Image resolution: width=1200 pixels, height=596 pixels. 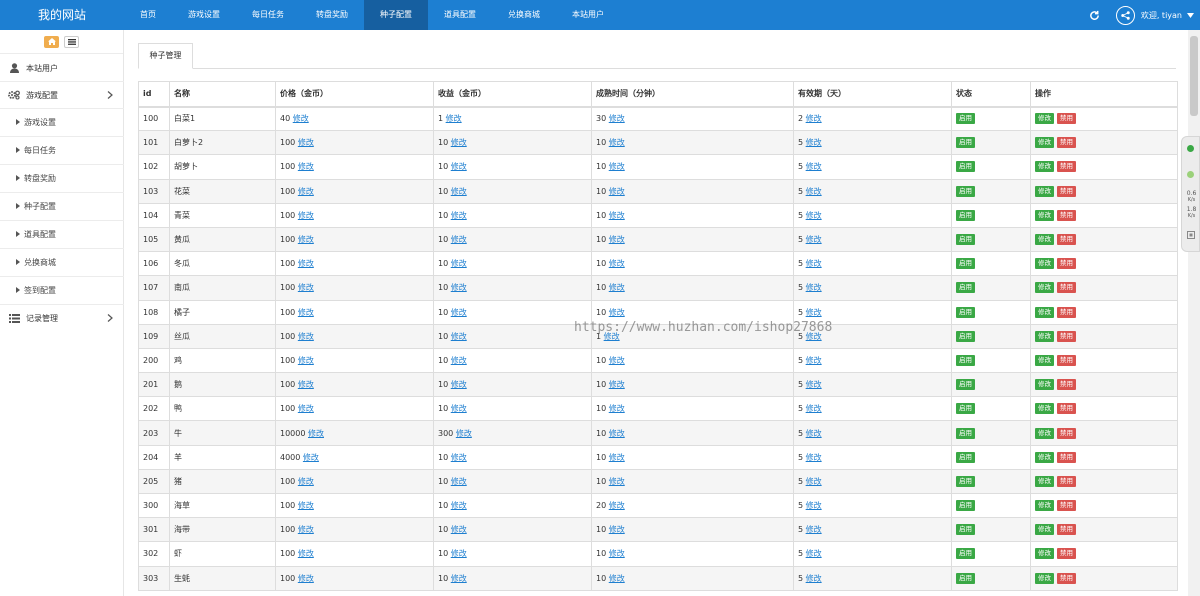 I want to click on sidebar-item-records: 记录管理, so click(x=62, y=318).